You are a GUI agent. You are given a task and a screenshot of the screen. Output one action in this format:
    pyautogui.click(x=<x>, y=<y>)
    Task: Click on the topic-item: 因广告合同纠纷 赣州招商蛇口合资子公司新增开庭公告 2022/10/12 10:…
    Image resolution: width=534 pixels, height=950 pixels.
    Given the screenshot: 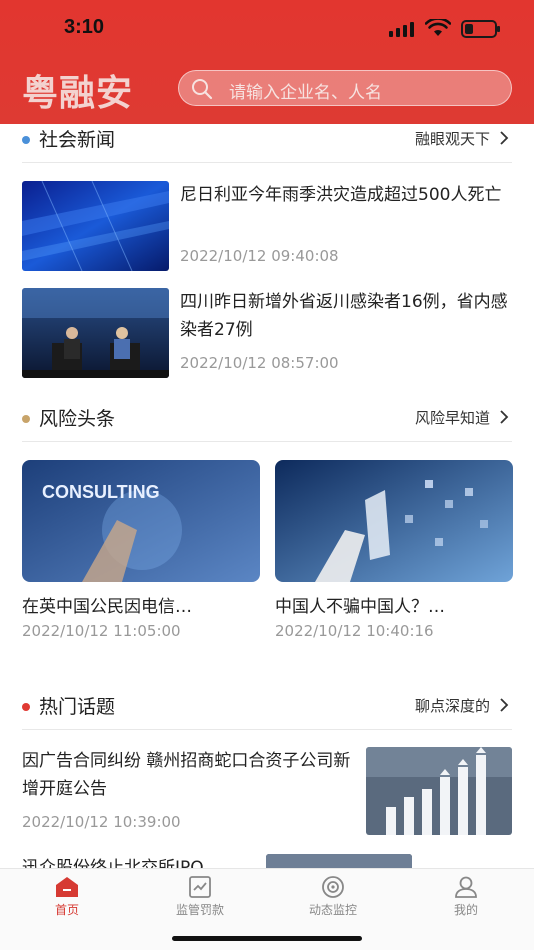 What is the action you would take?
    pyautogui.click(x=267, y=792)
    